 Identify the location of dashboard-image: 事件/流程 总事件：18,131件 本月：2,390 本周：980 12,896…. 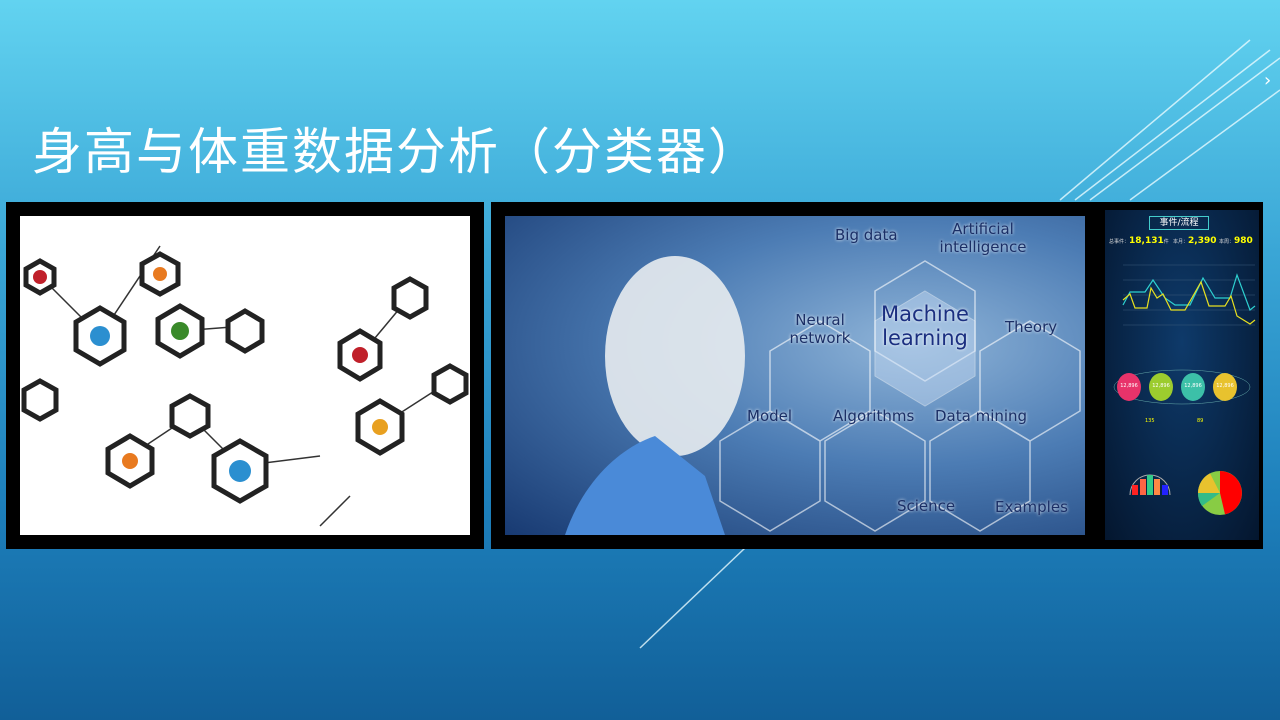
(1182, 375).